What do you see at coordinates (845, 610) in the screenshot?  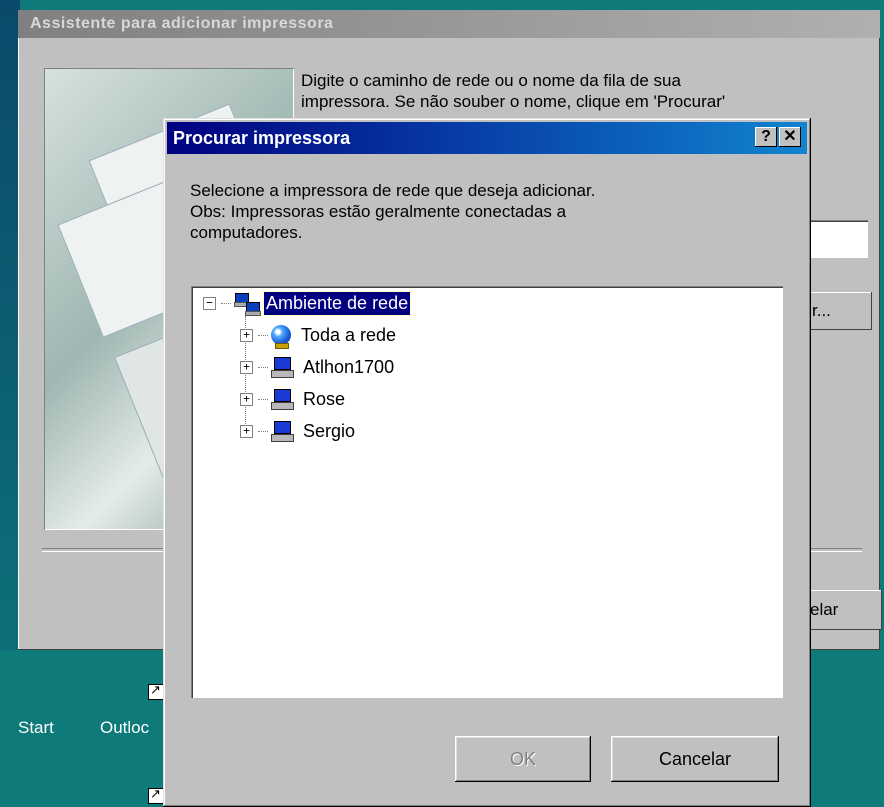 I see `wizard-cancel-button: elar` at bounding box center [845, 610].